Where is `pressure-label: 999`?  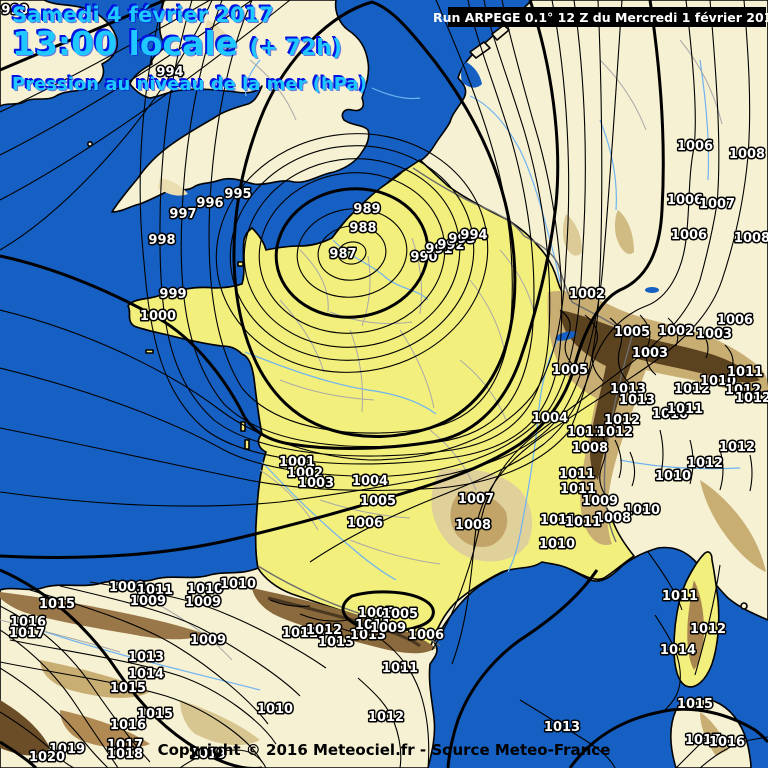 pressure-label: 999 is located at coordinates (172, 294).